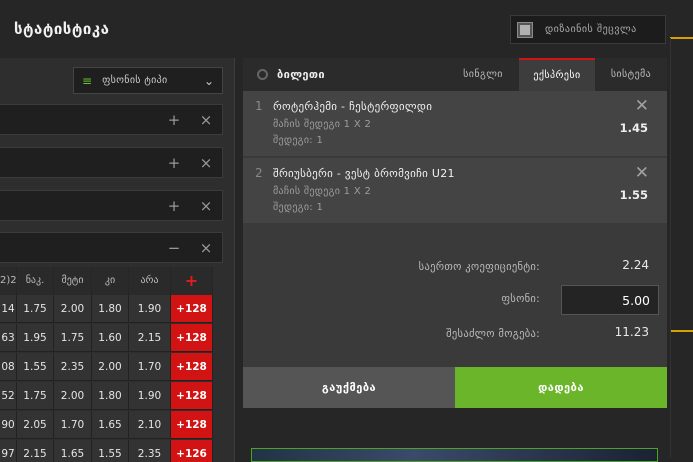 The width and height of the screenshot is (693, 462). Describe the element at coordinates (353, 106) in the screenshot. I see `selection-match: როტერჰემი - ჩესტერფილდი` at that location.